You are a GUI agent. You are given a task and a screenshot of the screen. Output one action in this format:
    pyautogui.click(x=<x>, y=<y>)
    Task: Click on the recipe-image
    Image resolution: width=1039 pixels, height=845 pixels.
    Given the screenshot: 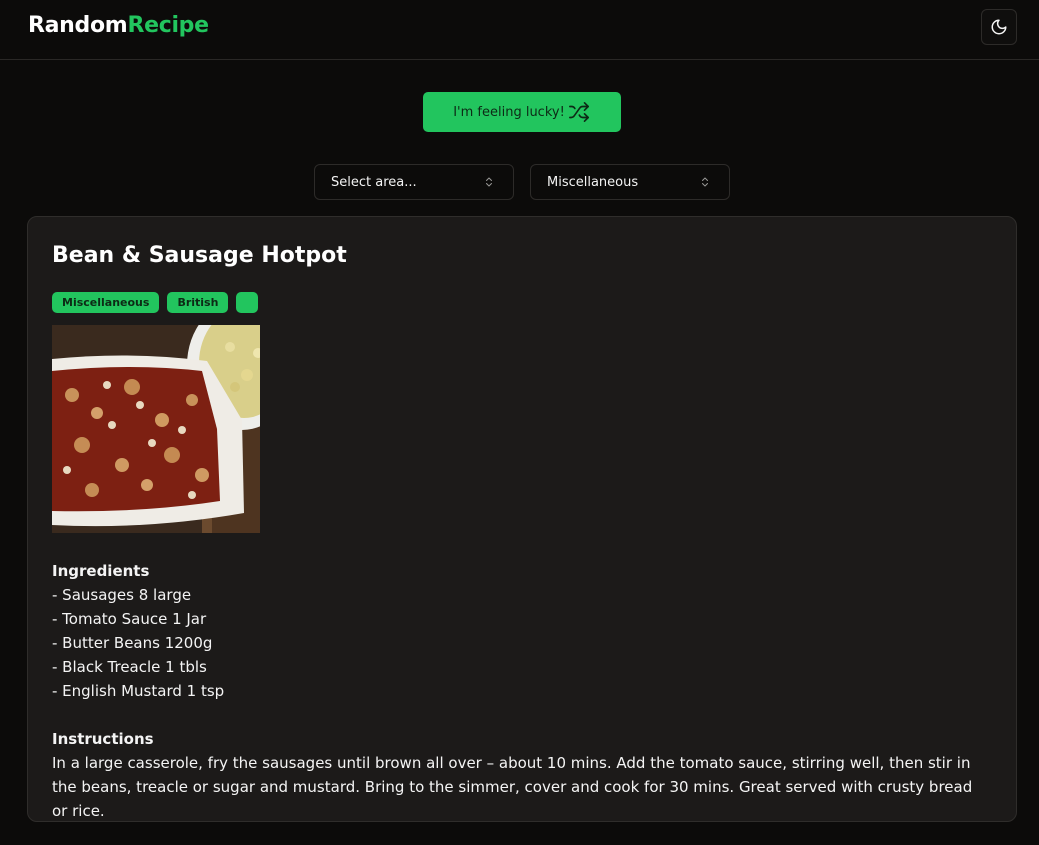 What is the action you would take?
    pyautogui.click(x=156, y=429)
    